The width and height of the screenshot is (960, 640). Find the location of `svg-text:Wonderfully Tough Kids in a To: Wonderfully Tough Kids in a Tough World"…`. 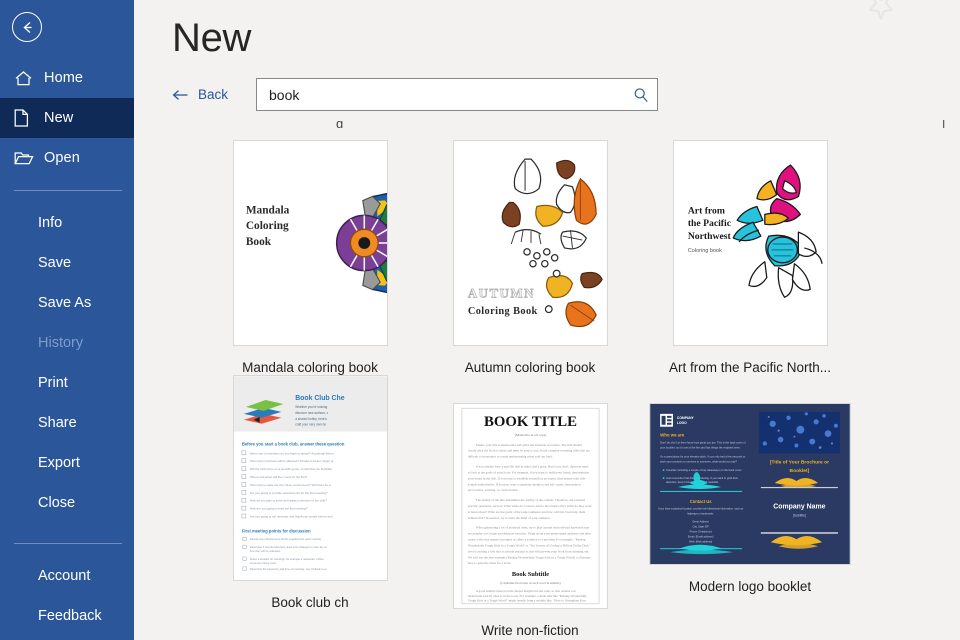

svg-text:Wonderfully Tough Kids in a To: Wonderfully Tough Kids in a Tough World"… is located at coordinates (528, 545).